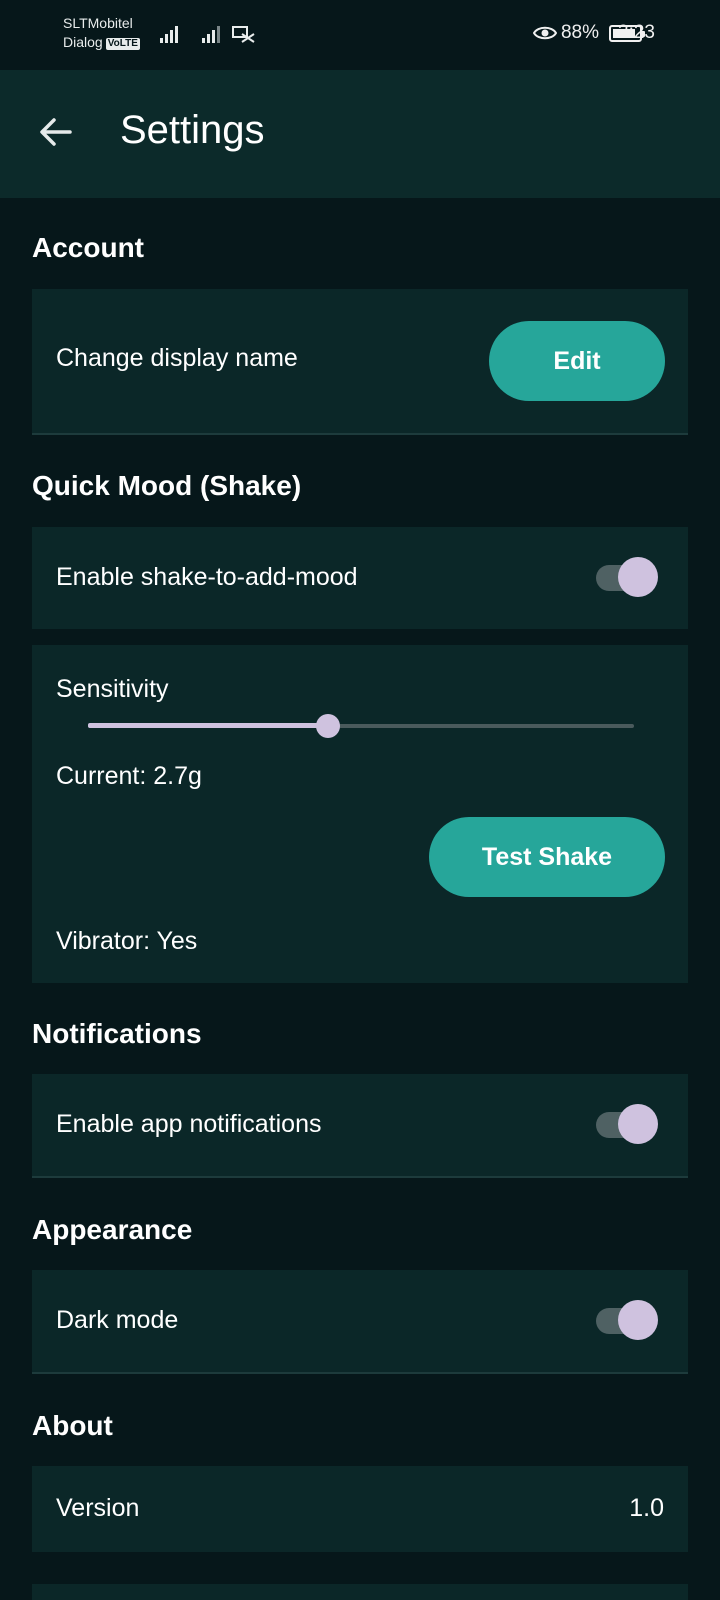 The width and height of the screenshot is (720, 1600). What do you see at coordinates (101, 33) in the screenshot?
I see `carrier-info: SLTMobitel Dialog VoLTE` at bounding box center [101, 33].